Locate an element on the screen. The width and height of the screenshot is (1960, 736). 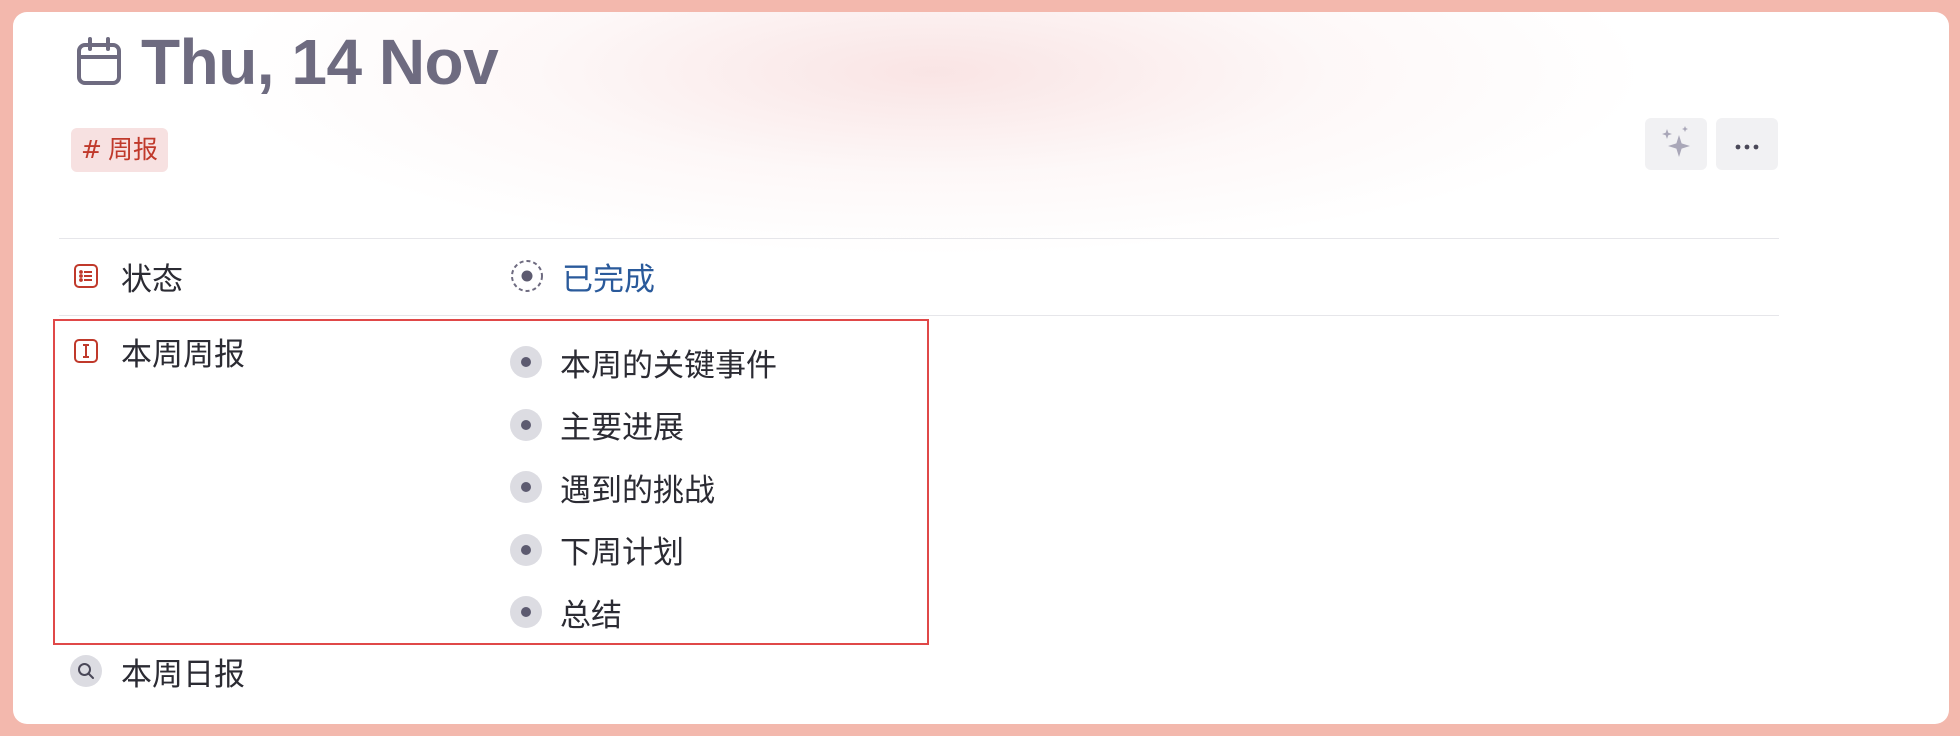
list-item: 遇到的挑战 is located at coordinates (643, 487).